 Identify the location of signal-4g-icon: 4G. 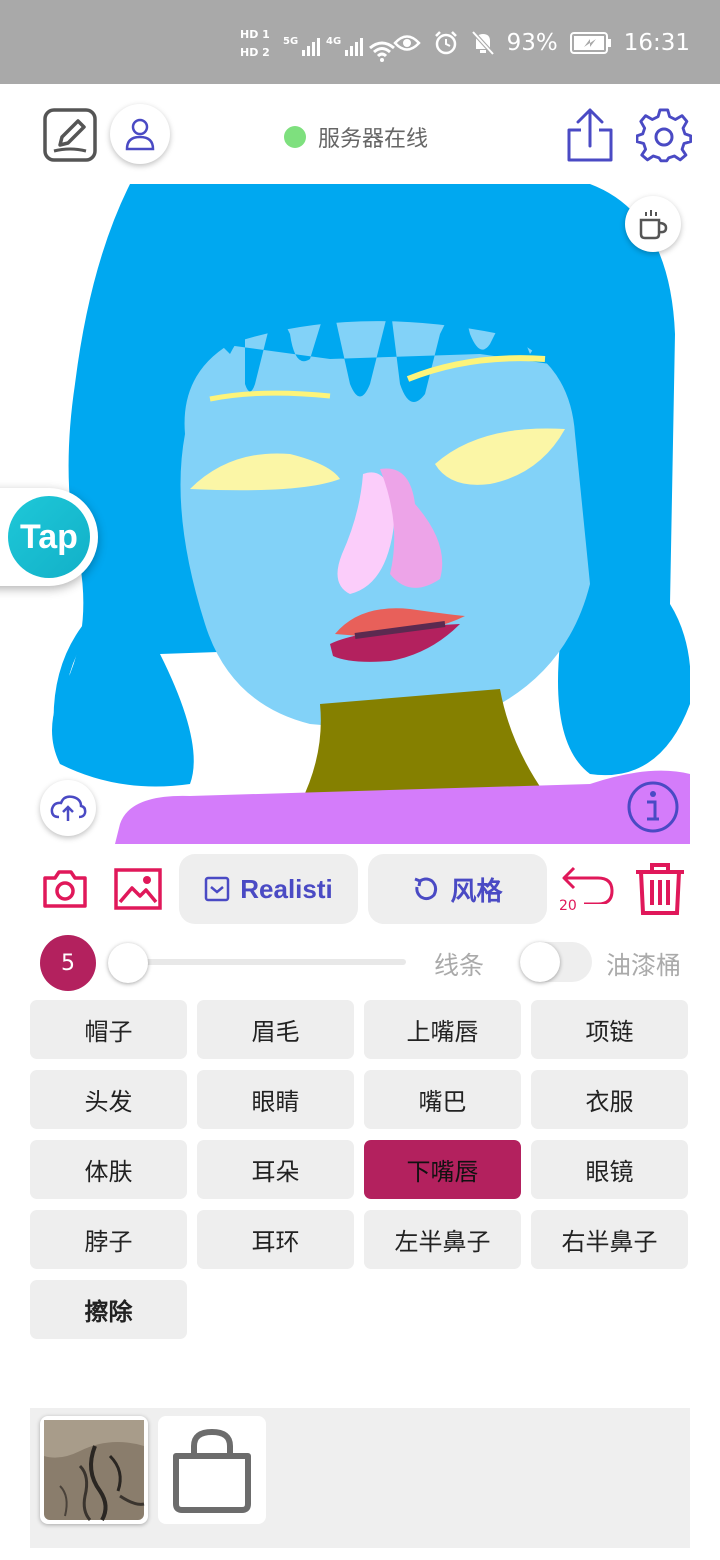
(345, 46).